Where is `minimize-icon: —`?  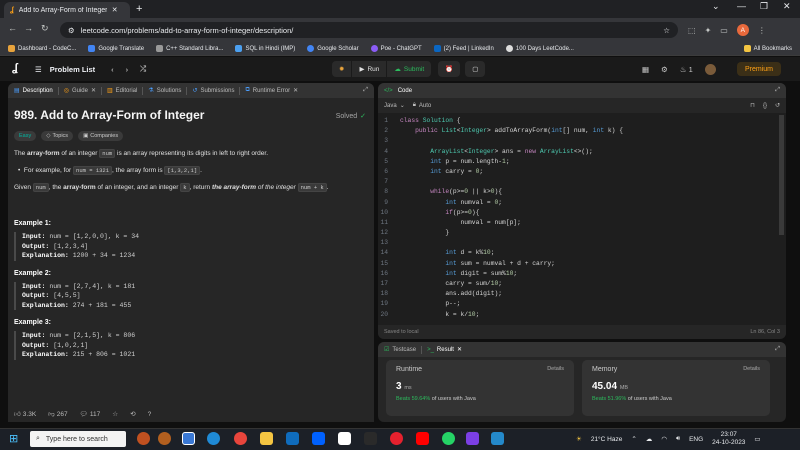
minimize-icon: — is located at coordinates (741, 6).